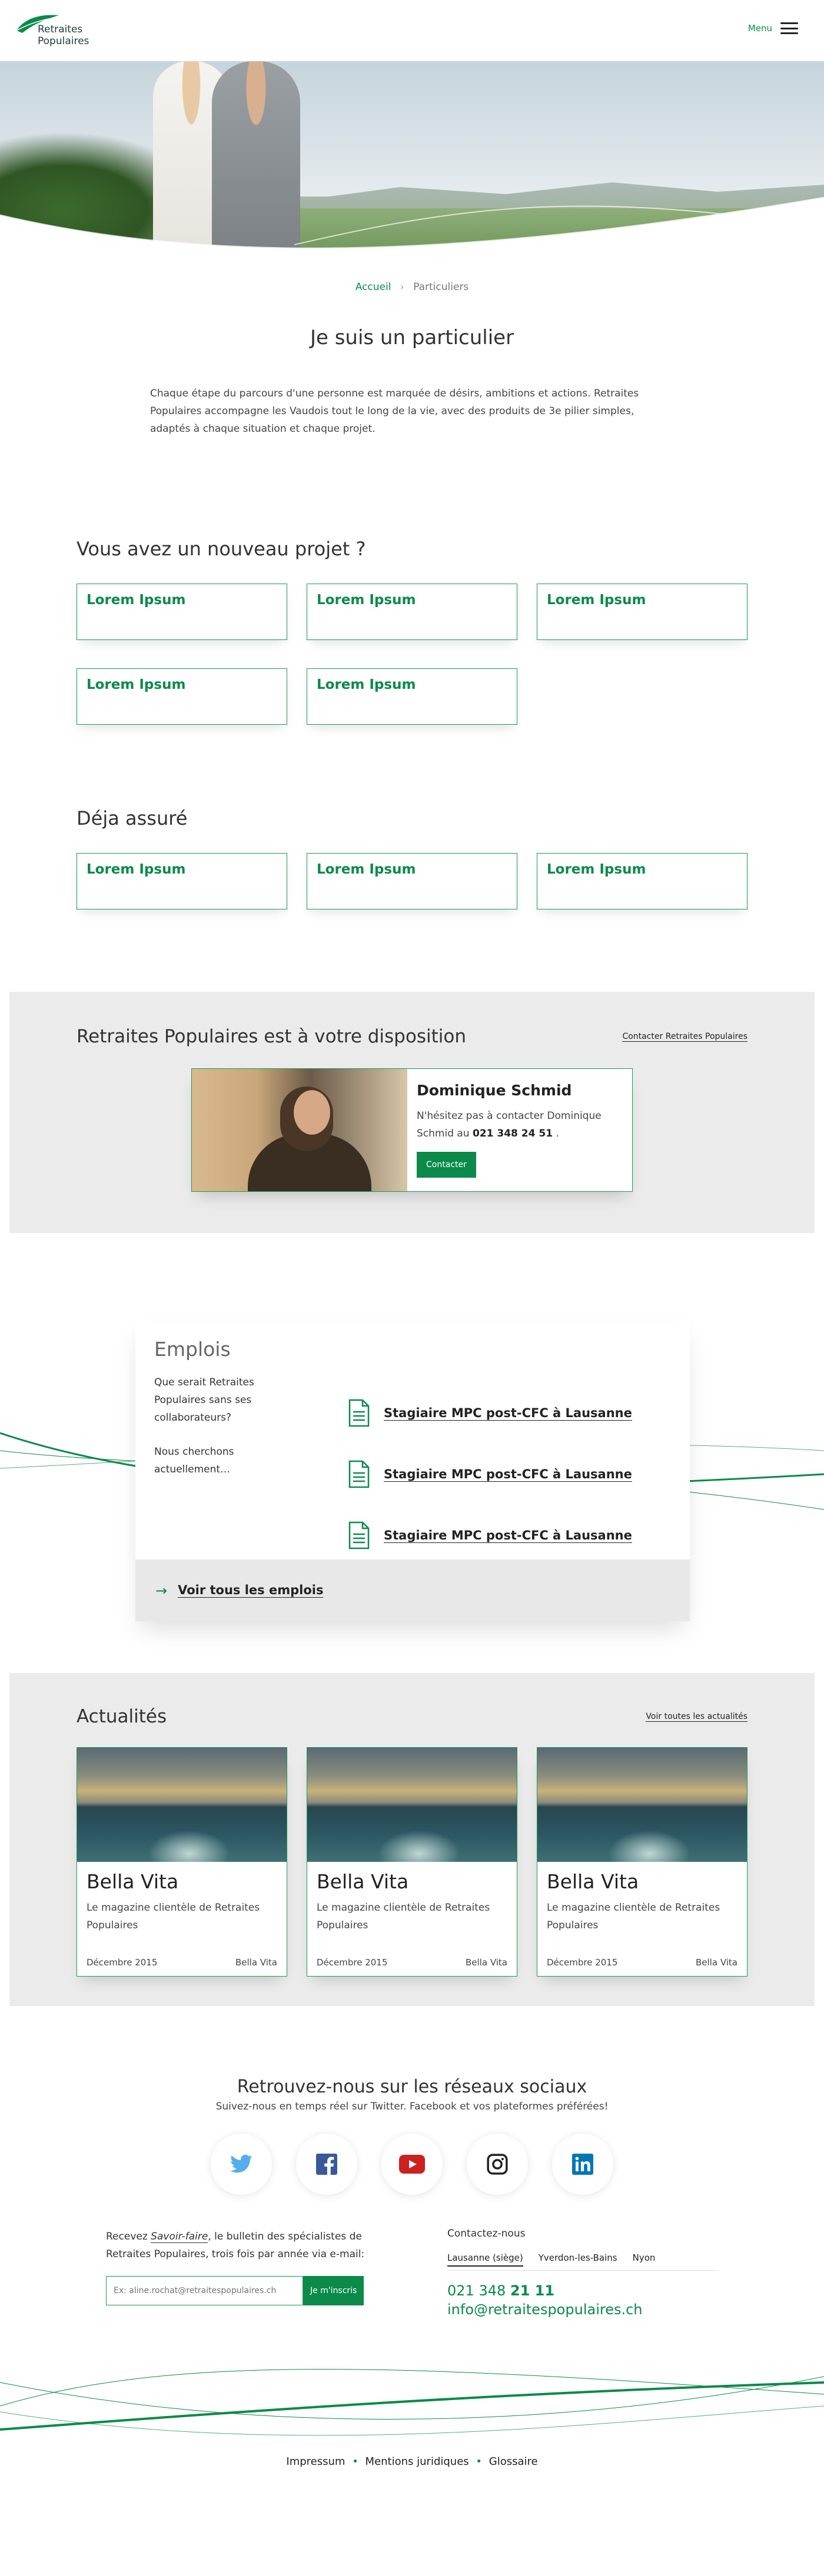 The height and width of the screenshot is (2576, 824). I want to click on contact-text-end: ., so click(557, 1133).